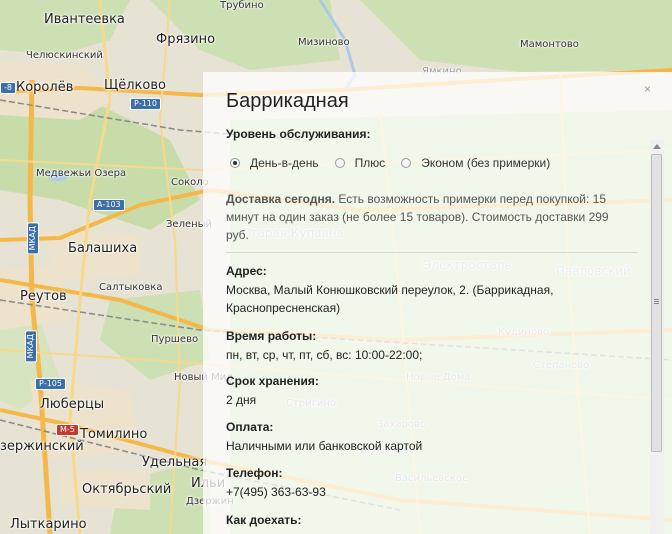 Image resolution: width=672 pixels, height=534 pixels. Describe the element at coordinates (432, 252) in the screenshot. I see `divider` at that location.